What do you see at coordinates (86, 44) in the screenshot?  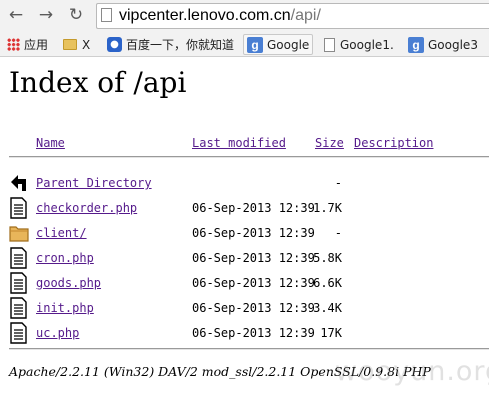 I see `bookmark-label: X` at bounding box center [86, 44].